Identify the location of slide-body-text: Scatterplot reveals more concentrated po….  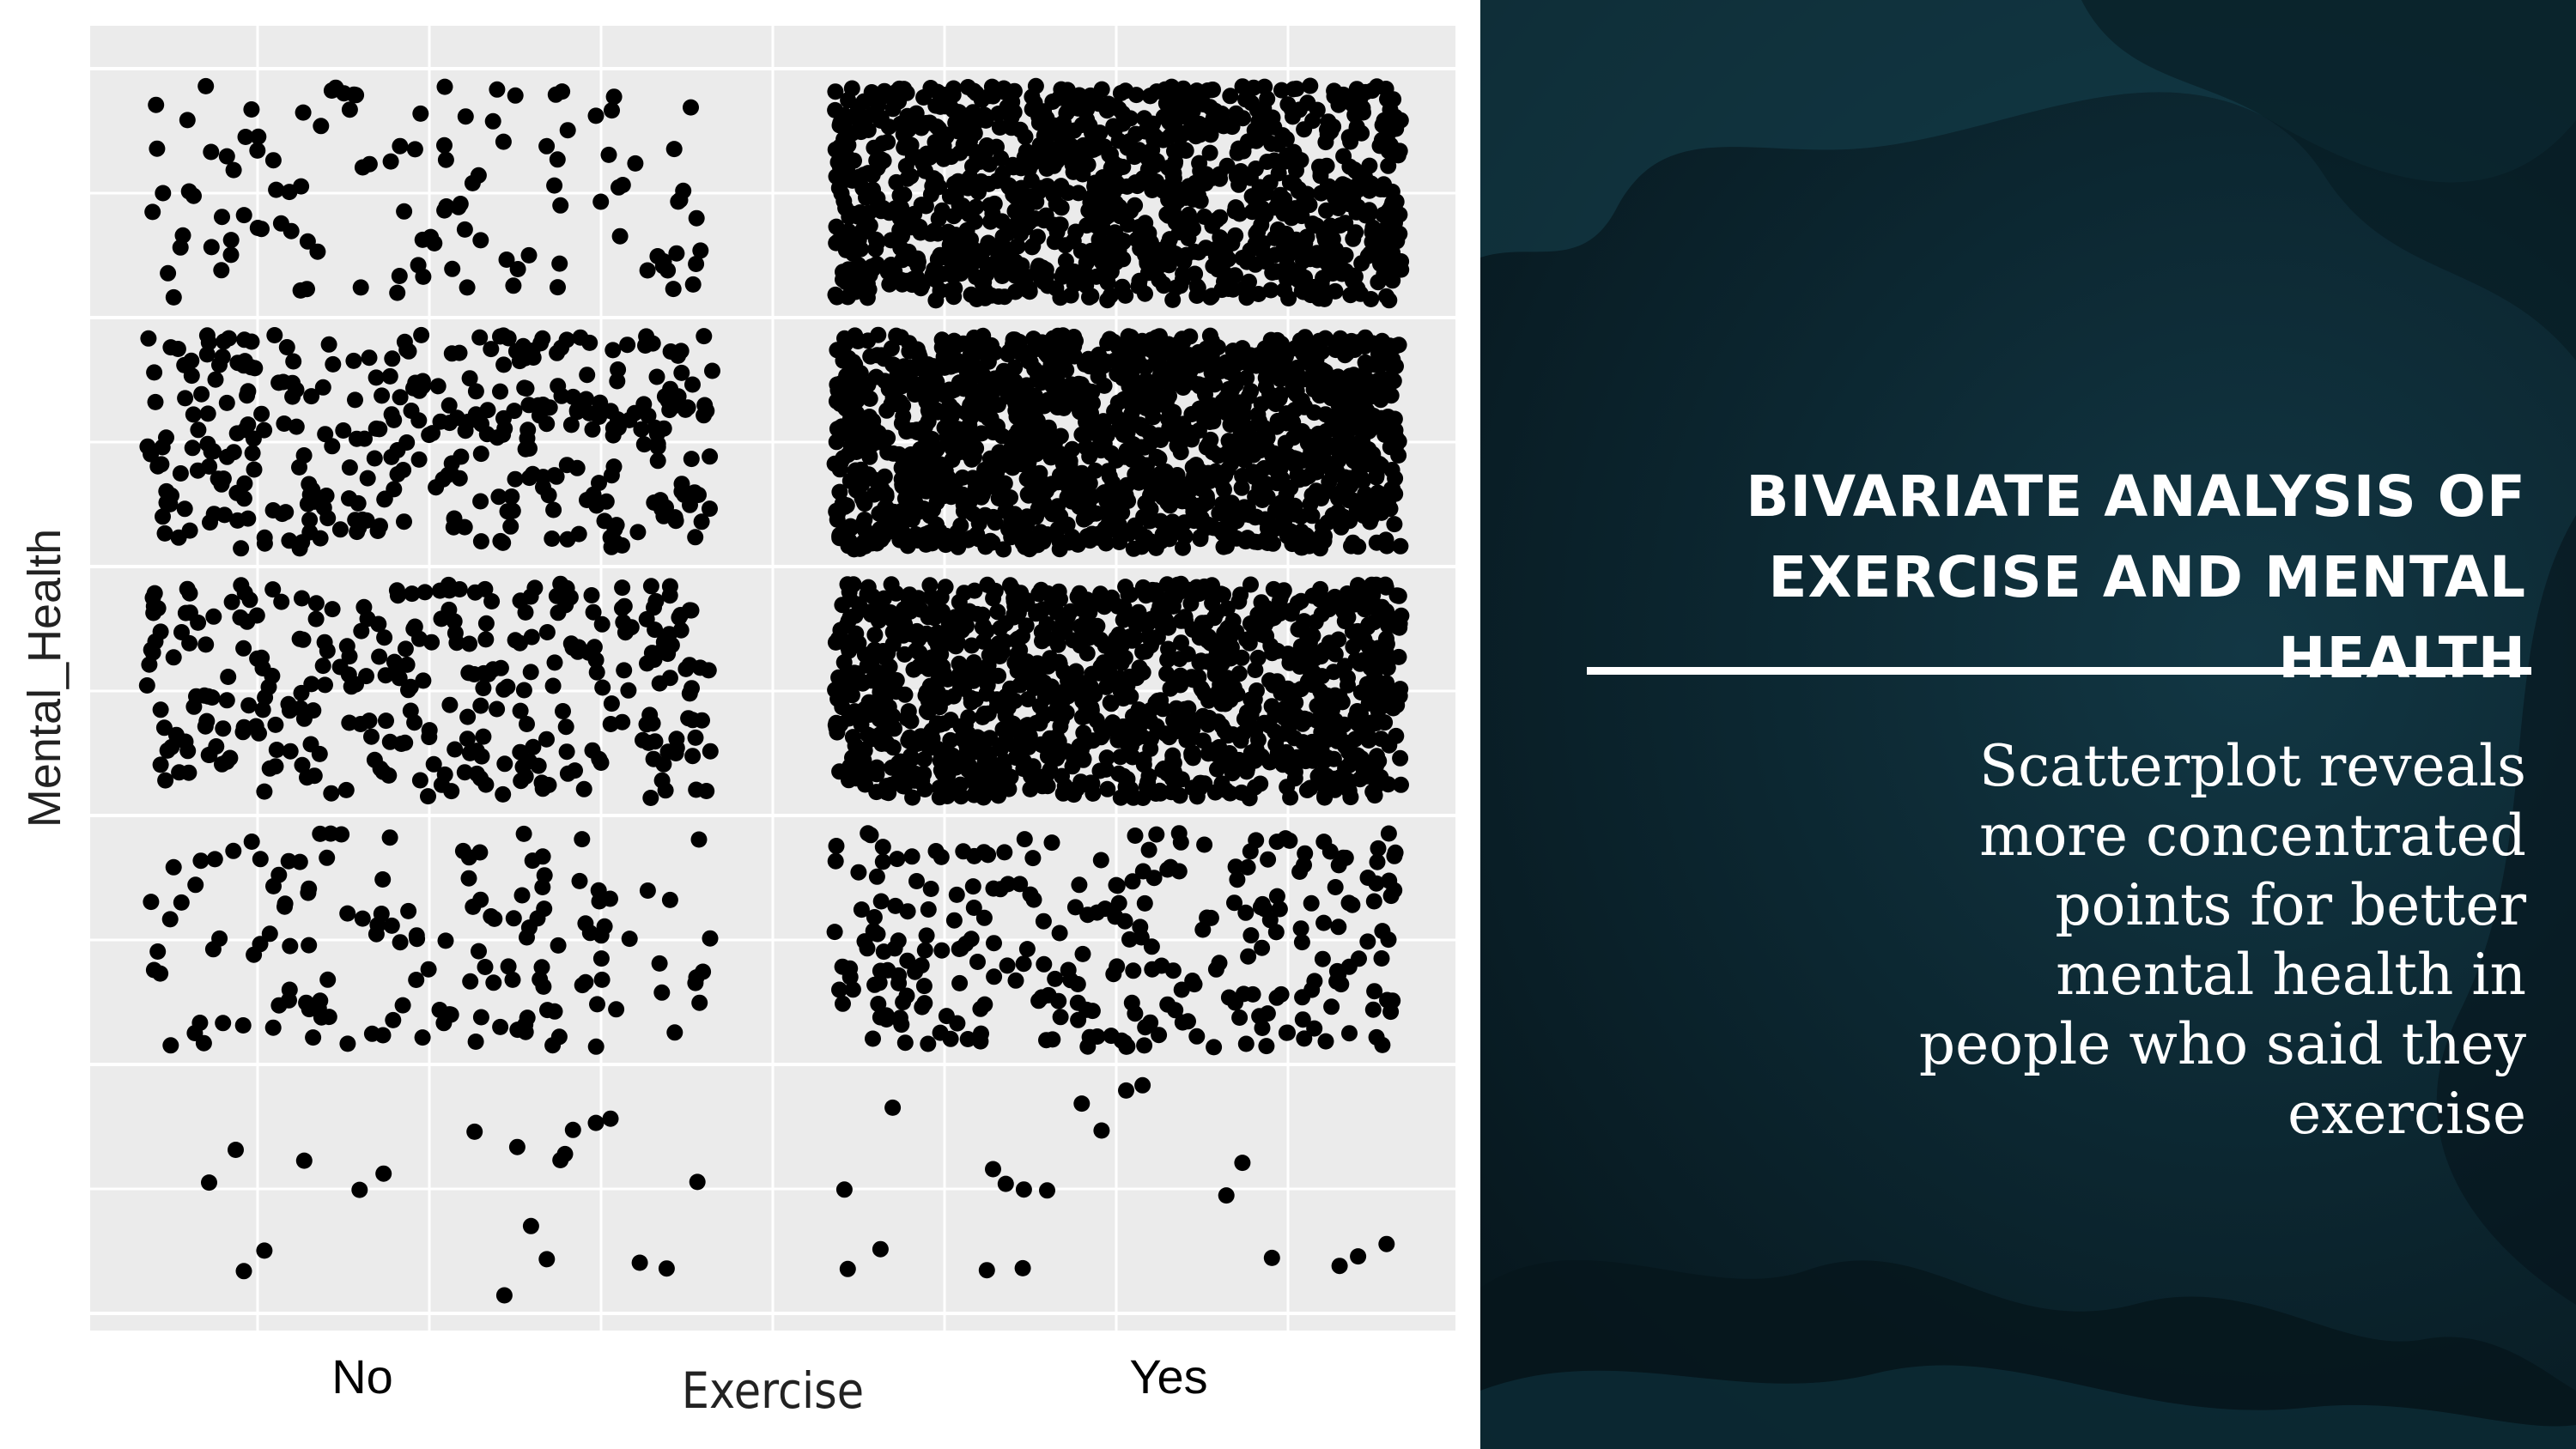
(2222, 940).